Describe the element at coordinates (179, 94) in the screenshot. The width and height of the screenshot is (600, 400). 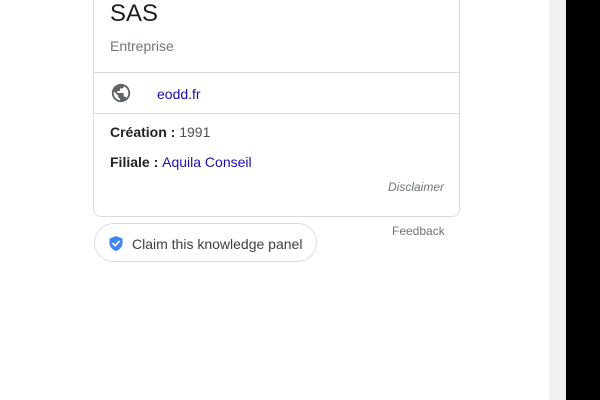
I see `website-link: eodd.fr` at that location.